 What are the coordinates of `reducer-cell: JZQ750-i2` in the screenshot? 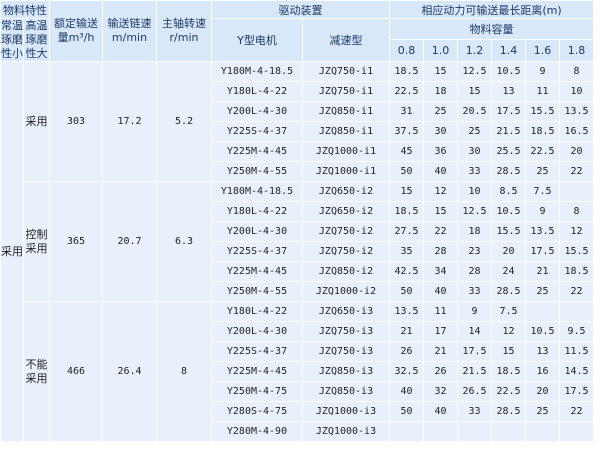 It's located at (346, 251).